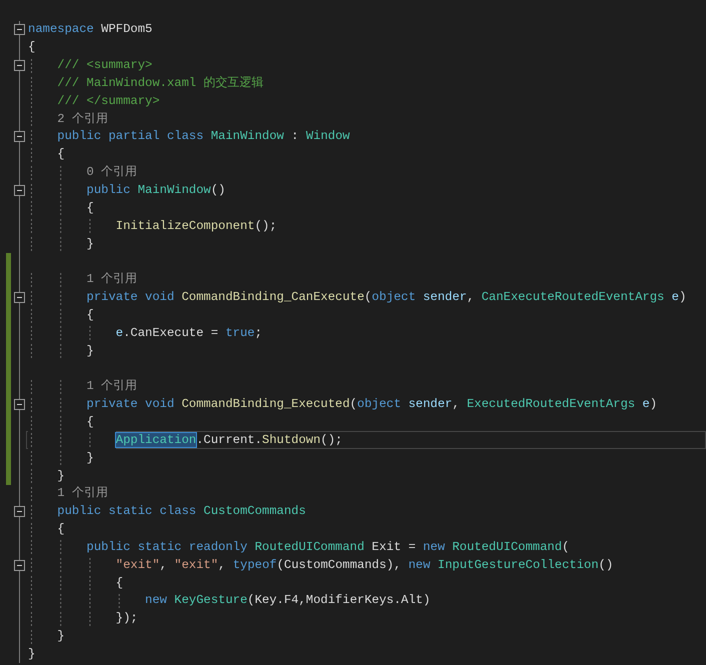 This screenshot has height=665, width=706. Describe the element at coordinates (104, 65) in the screenshot. I see `code-comment: /// <summary>` at that location.